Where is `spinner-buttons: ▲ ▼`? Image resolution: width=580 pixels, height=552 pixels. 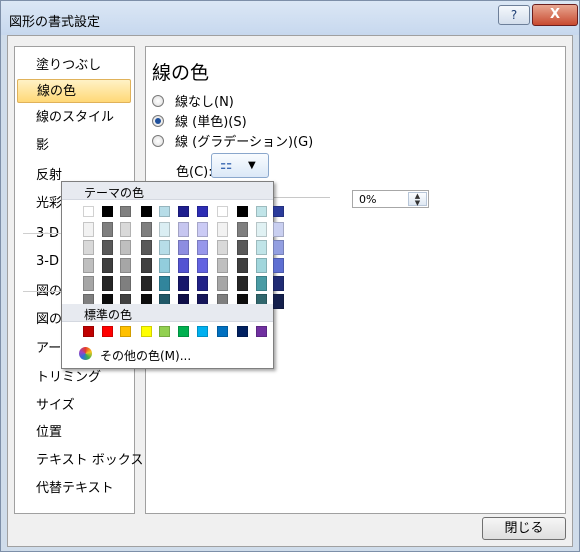 spinner-buttons: ▲ ▼ is located at coordinates (417, 199).